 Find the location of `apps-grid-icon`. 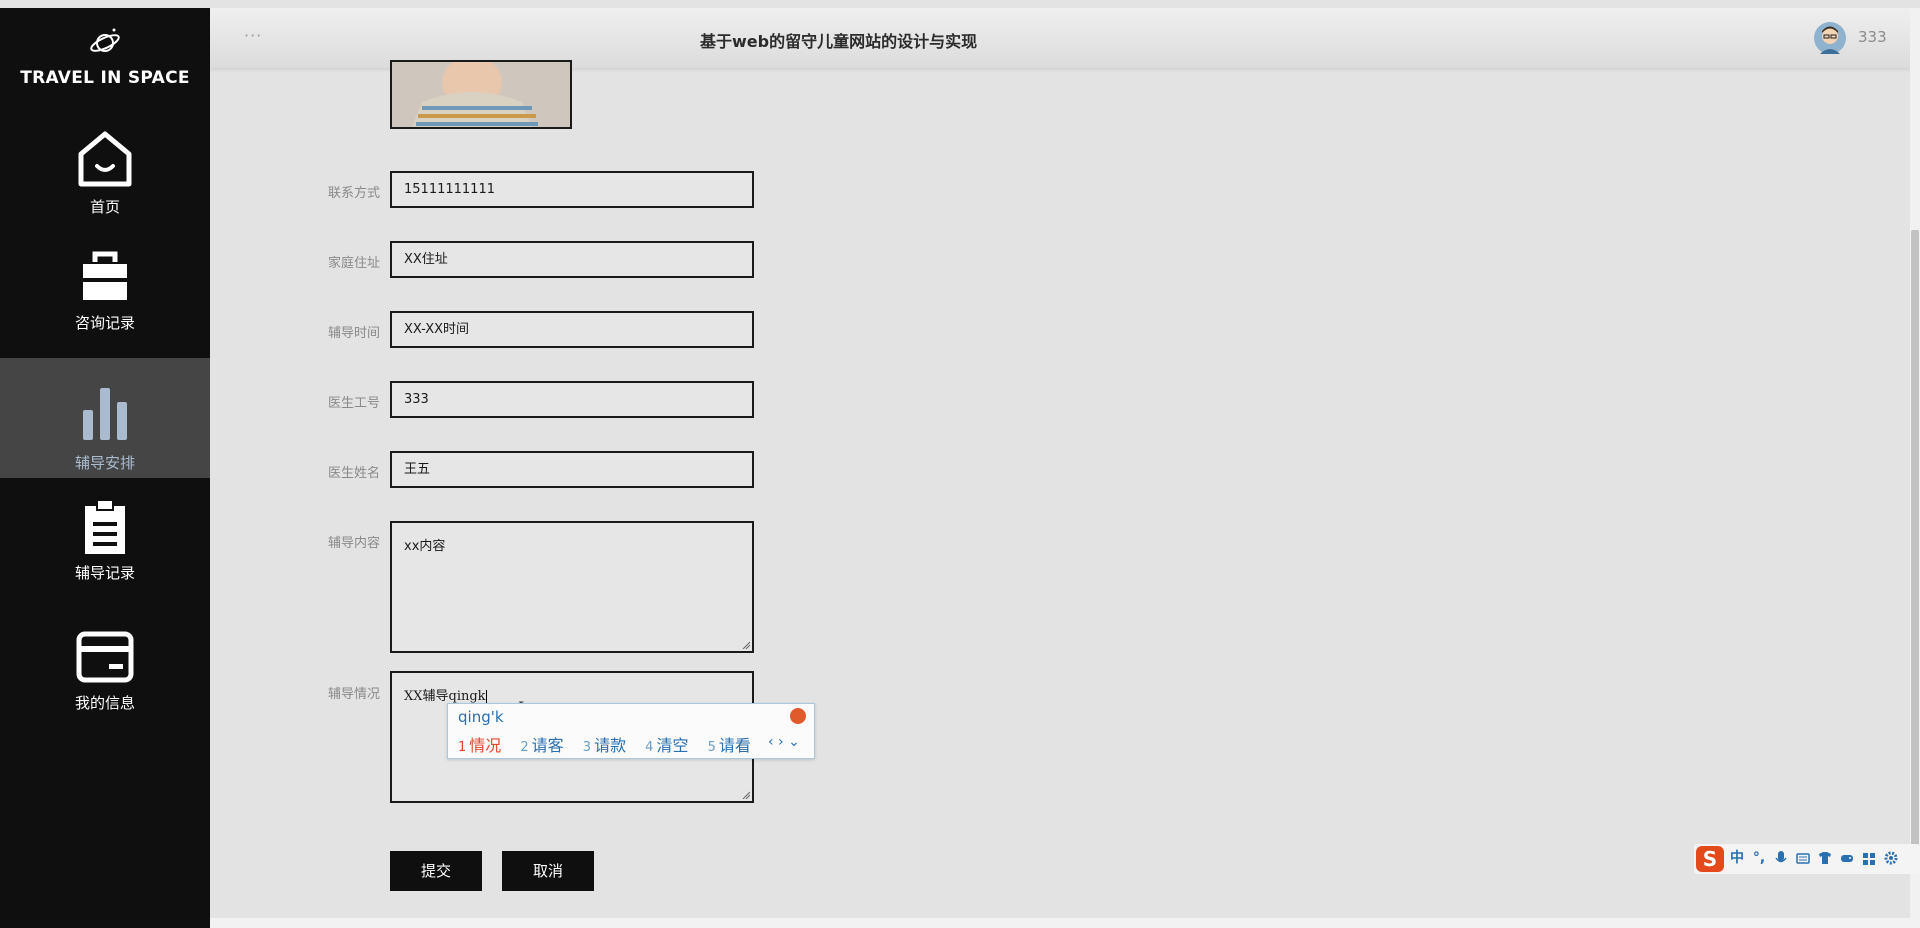

apps-grid-icon is located at coordinates (1869, 858).